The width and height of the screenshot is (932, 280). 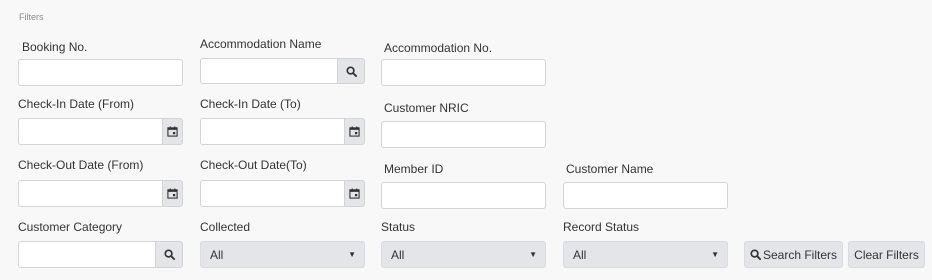 I want to click on accommodation-name-group, so click(x=282, y=71).